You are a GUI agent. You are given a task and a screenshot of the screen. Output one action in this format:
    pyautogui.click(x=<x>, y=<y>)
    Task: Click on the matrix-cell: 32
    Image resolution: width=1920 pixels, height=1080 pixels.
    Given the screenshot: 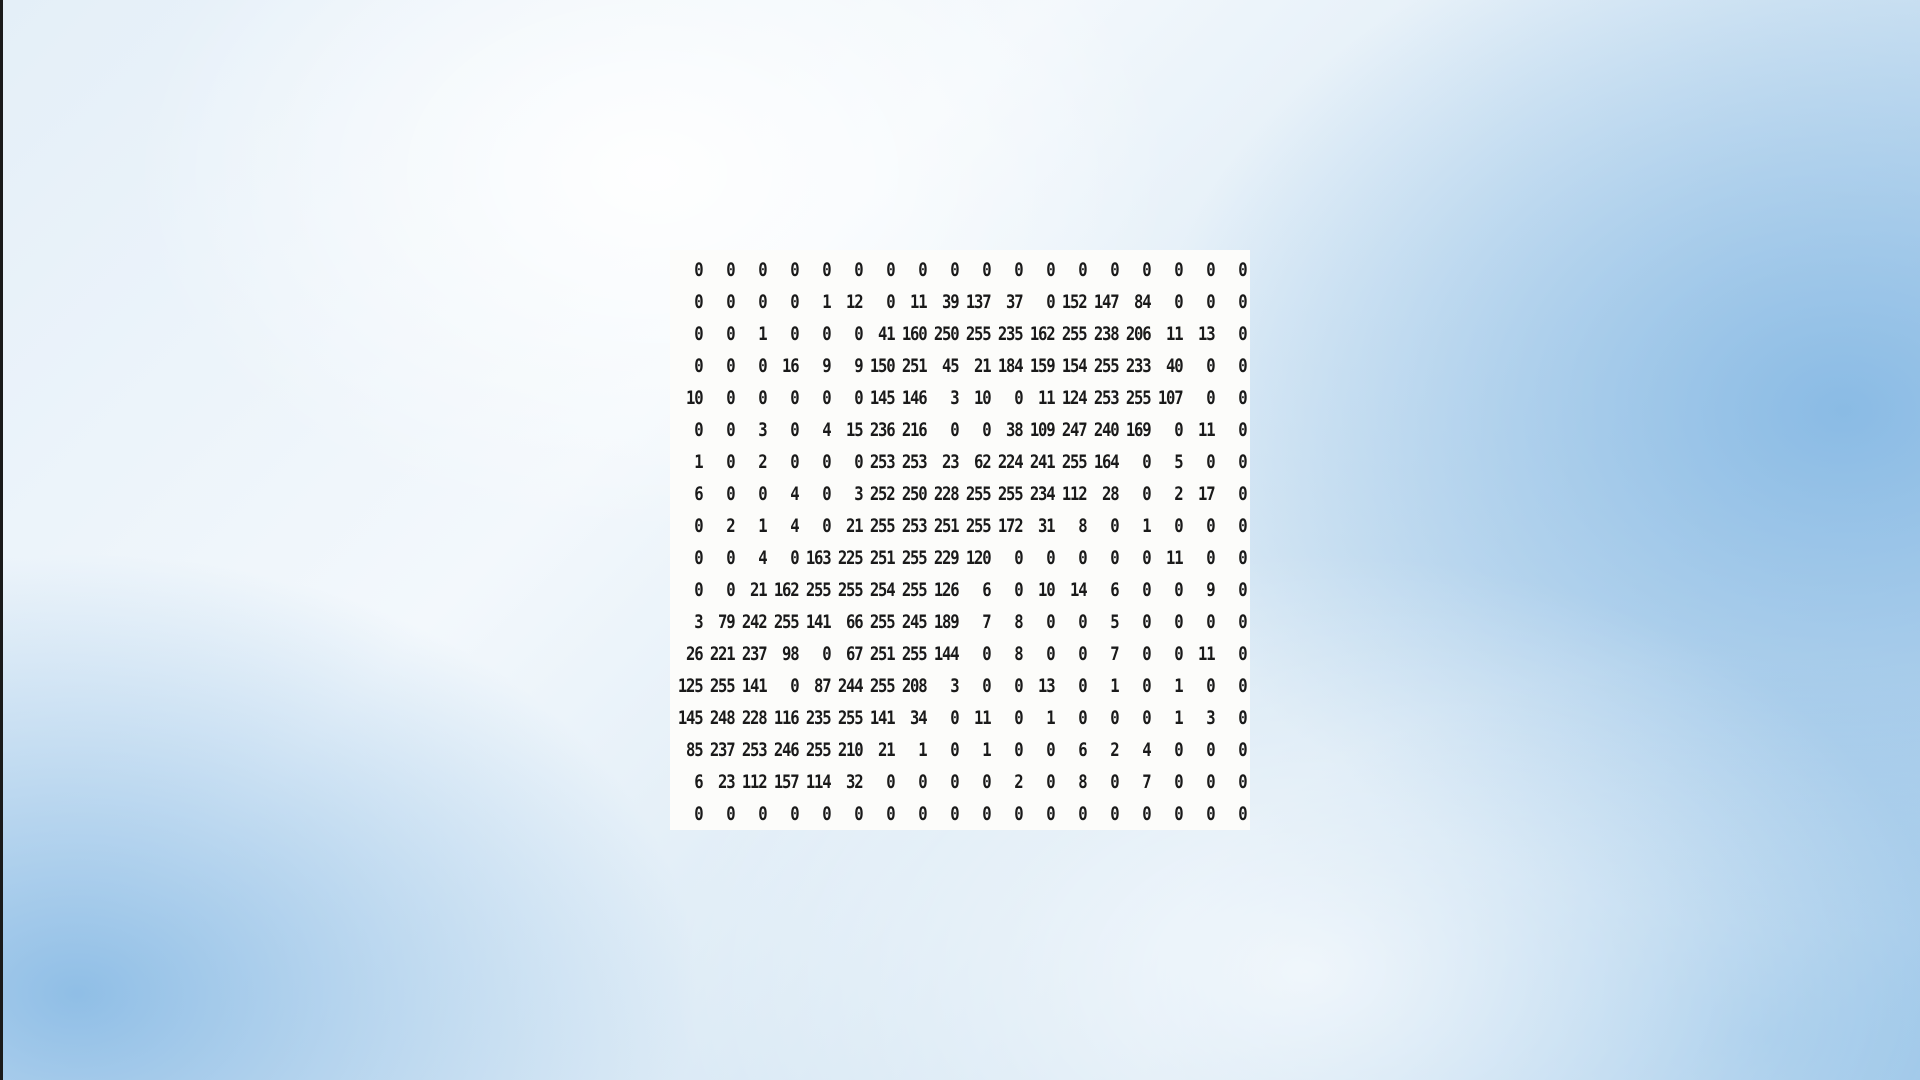 What is the action you would take?
    pyautogui.click(x=855, y=782)
    